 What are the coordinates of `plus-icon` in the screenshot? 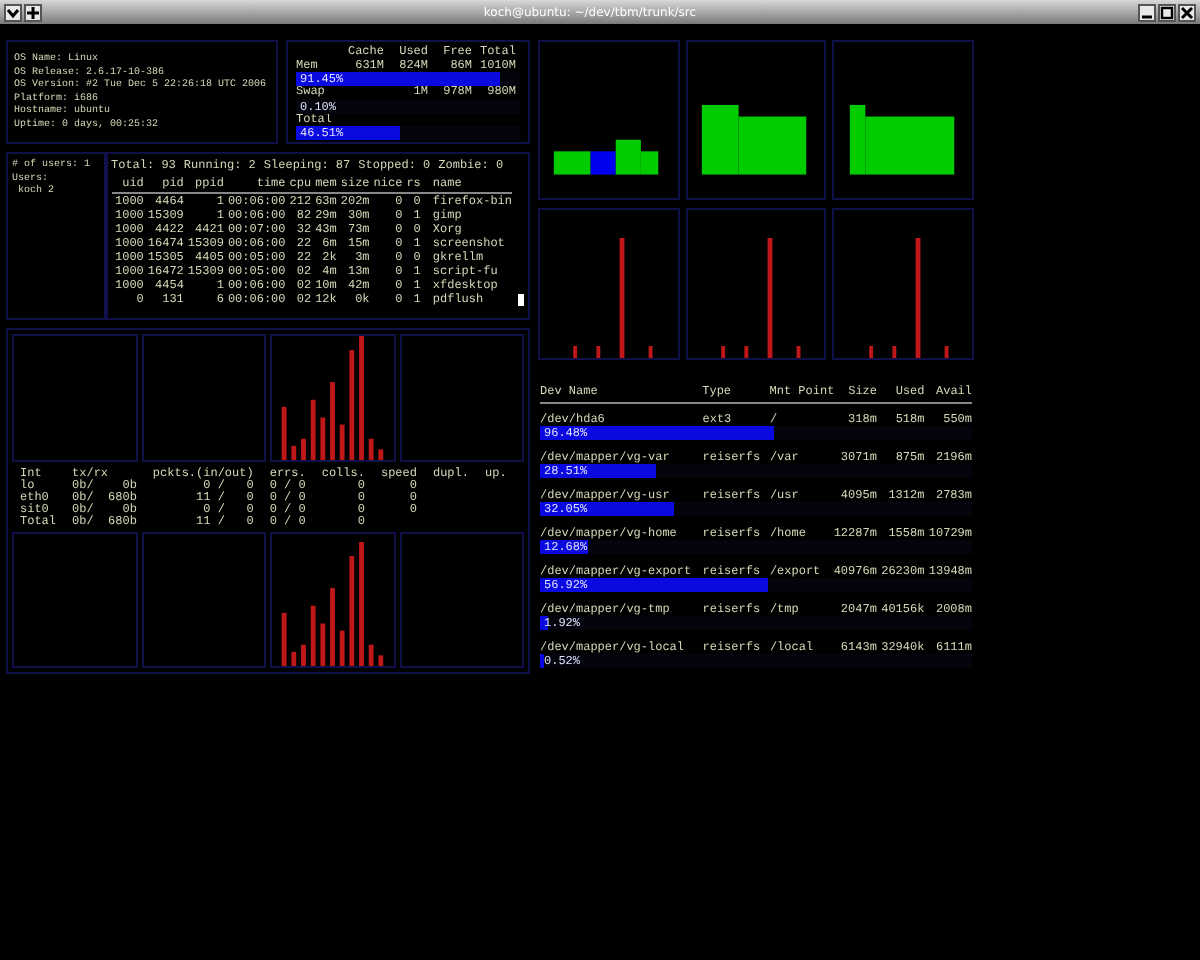 It's located at (33, 12).